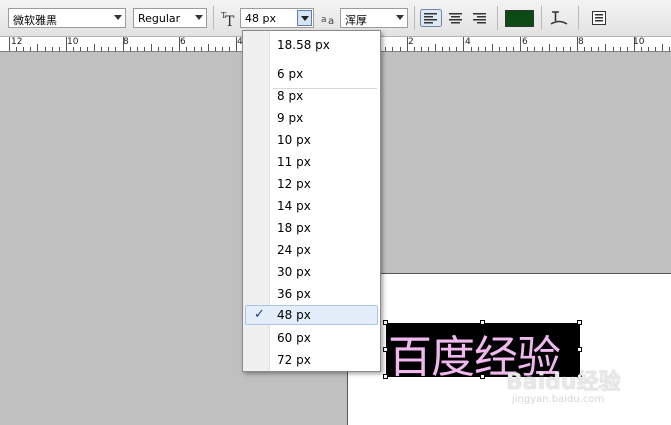 Image resolution: width=671 pixels, height=425 pixels. I want to click on menu-item: 9 px, so click(311, 118).